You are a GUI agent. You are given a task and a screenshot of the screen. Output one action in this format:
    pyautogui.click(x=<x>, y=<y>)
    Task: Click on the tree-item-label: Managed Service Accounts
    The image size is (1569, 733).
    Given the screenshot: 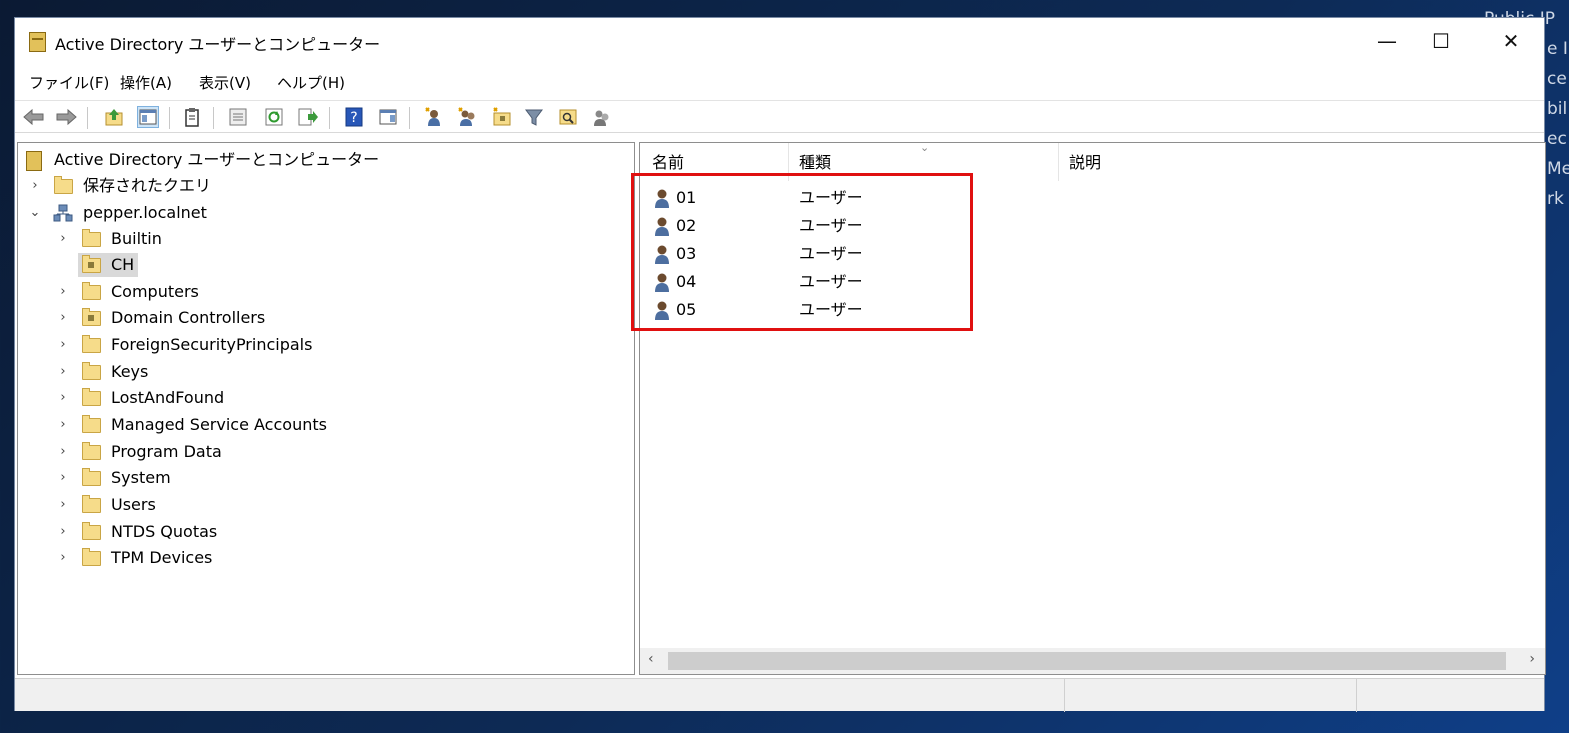 What is the action you would take?
    pyautogui.click(x=219, y=424)
    